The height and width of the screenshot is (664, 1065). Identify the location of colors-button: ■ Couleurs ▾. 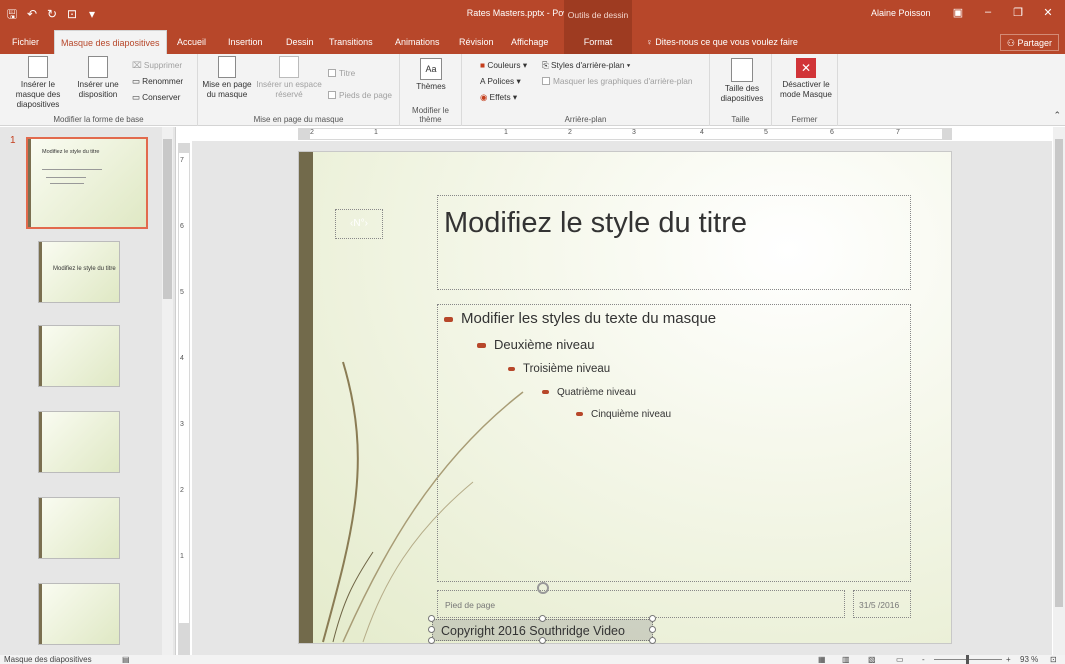
(503, 65).